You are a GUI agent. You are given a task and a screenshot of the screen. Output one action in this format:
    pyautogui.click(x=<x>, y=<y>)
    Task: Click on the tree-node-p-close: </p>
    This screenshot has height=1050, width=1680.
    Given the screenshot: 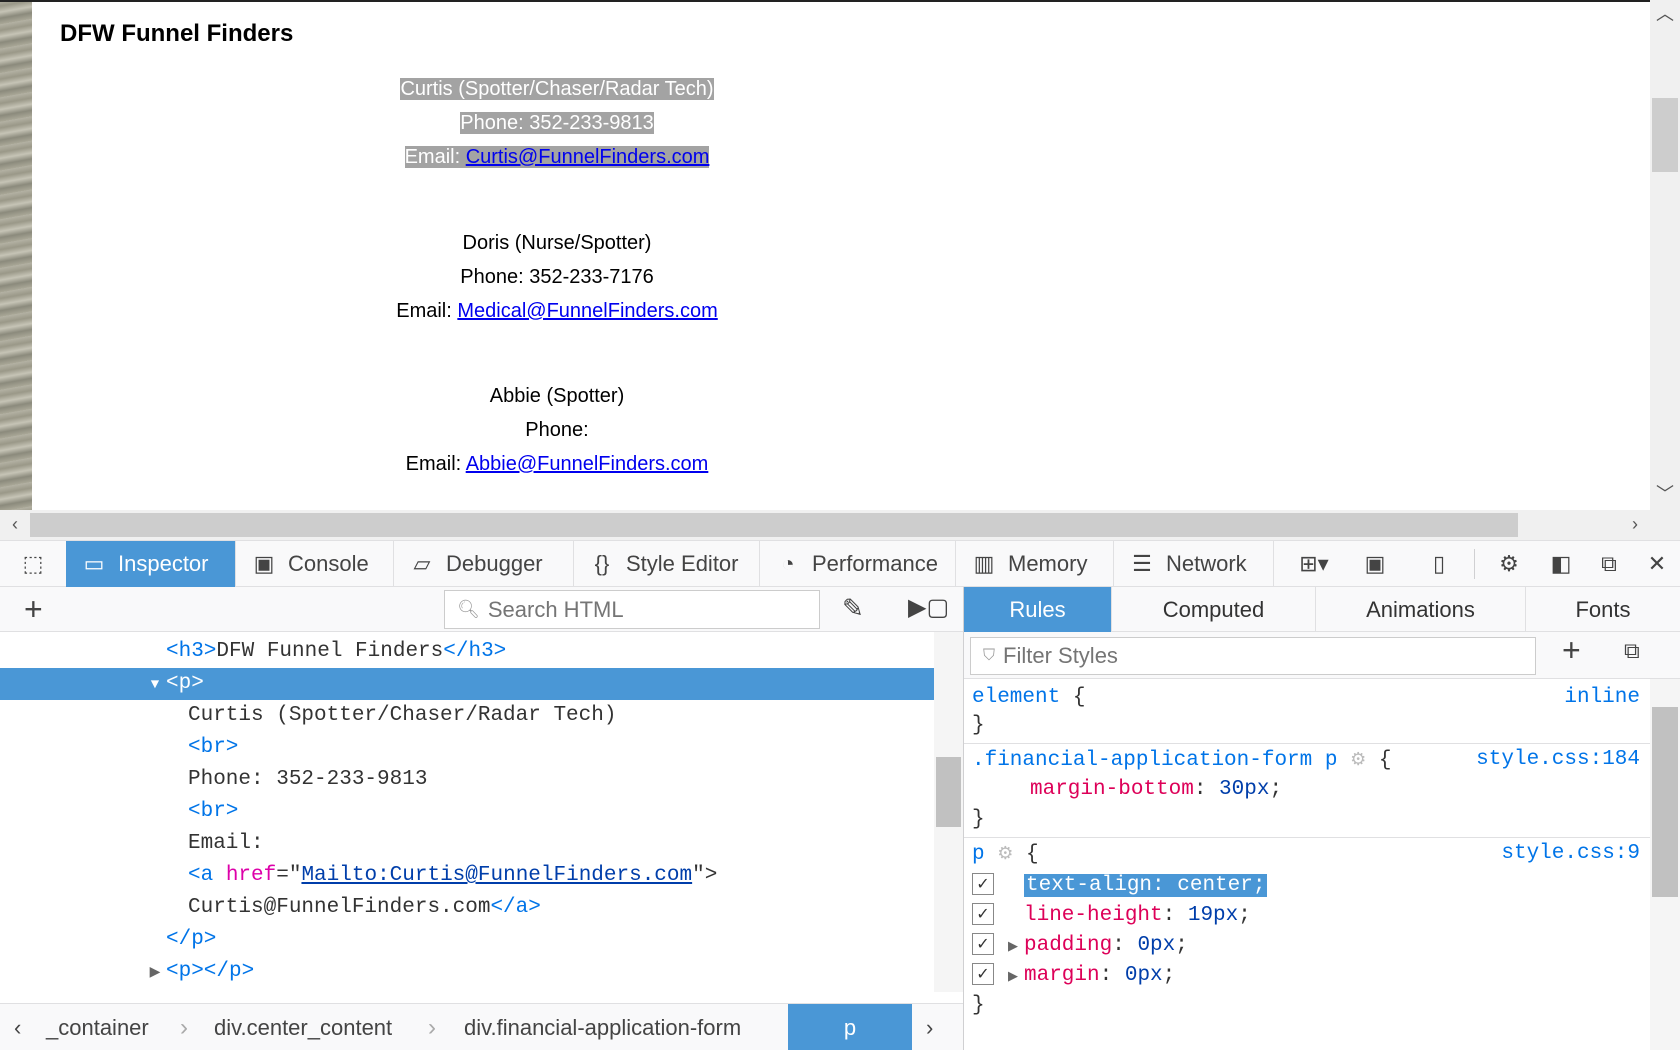 What is the action you would take?
    pyautogui.click(x=467, y=940)
    